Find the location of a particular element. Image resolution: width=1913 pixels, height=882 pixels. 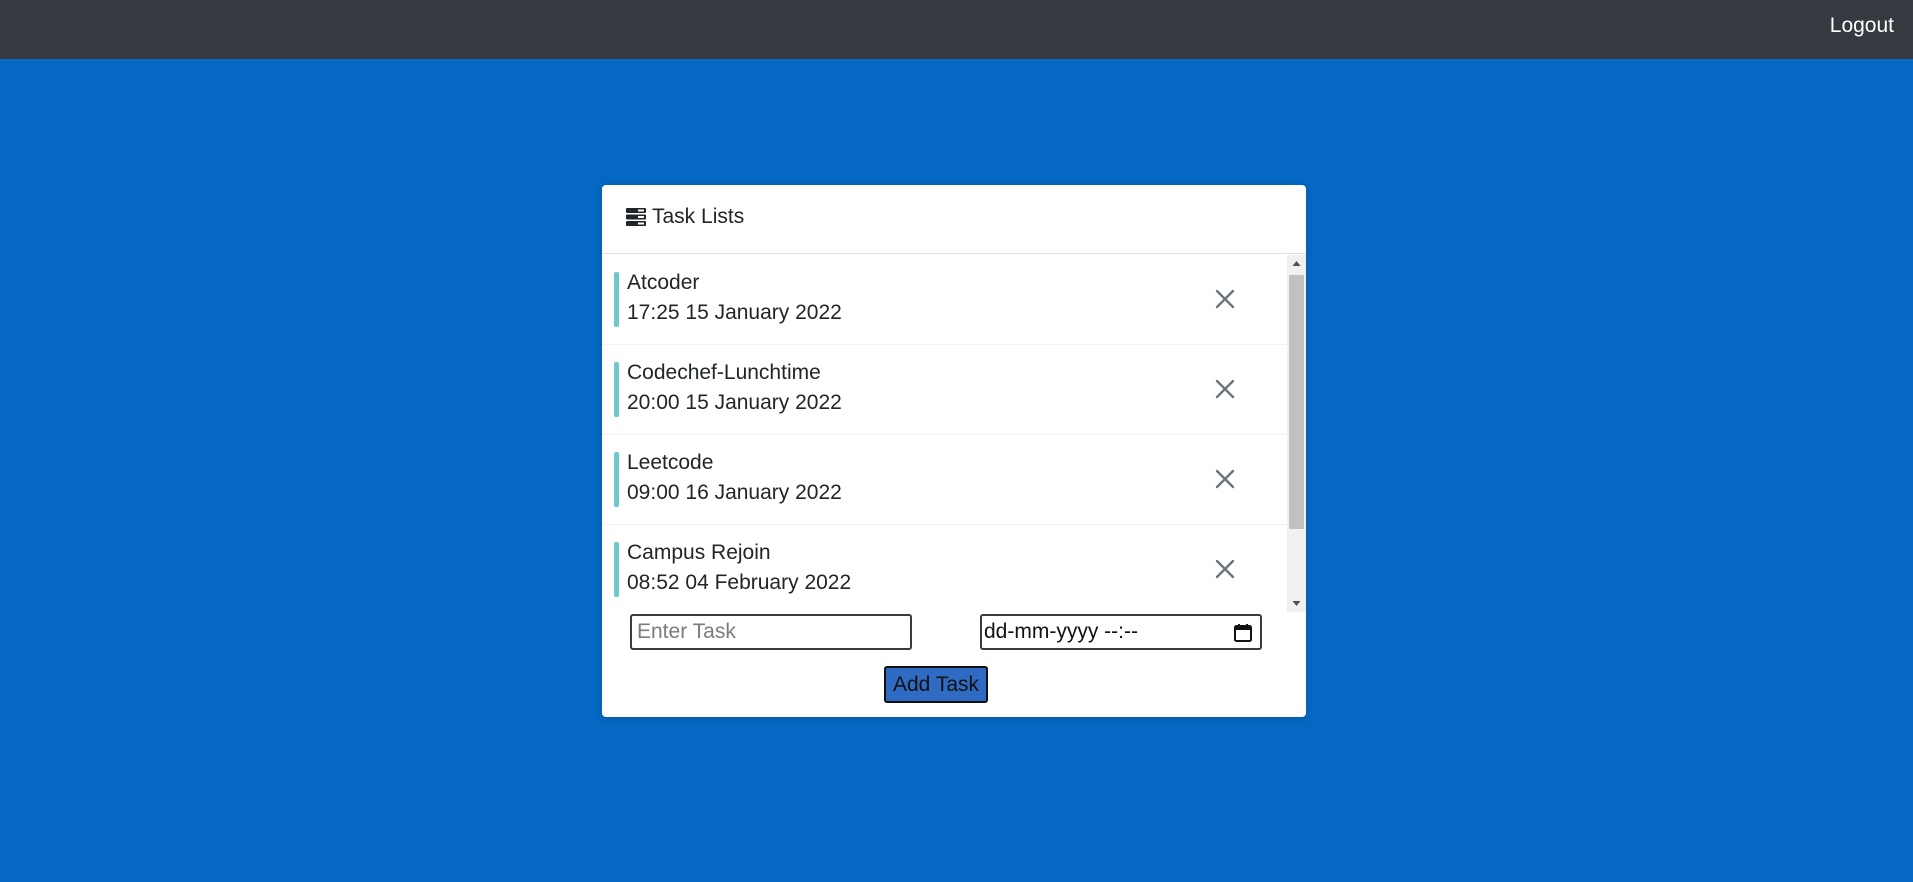

task-item: Atcoder 17:25 15 January 2022 is located at coordinates (944, 300).